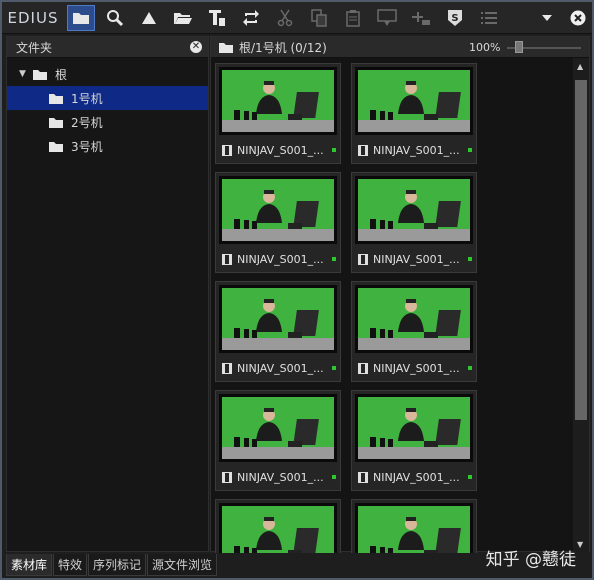 The width and height of the screenshot is (594, 580). I want to click on scroll-down-icon: ▼, so click(580, 544).